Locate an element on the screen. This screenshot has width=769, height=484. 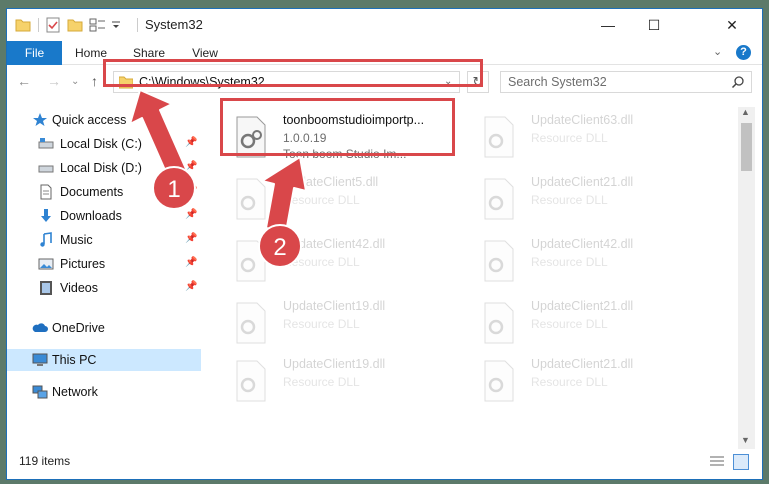
forward-button: → is located at coordinates (54, 81).